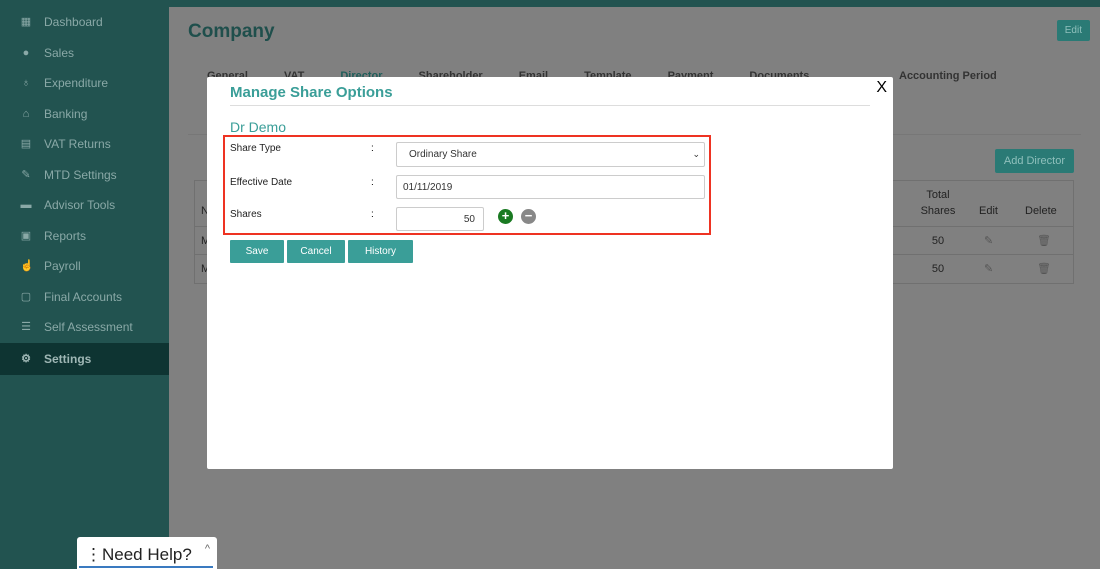 The image size is (1100, 569). Describe the element at coordinates (443, 154) in the screenshot. I see `share-type-value: Ordinary Share` at that location.